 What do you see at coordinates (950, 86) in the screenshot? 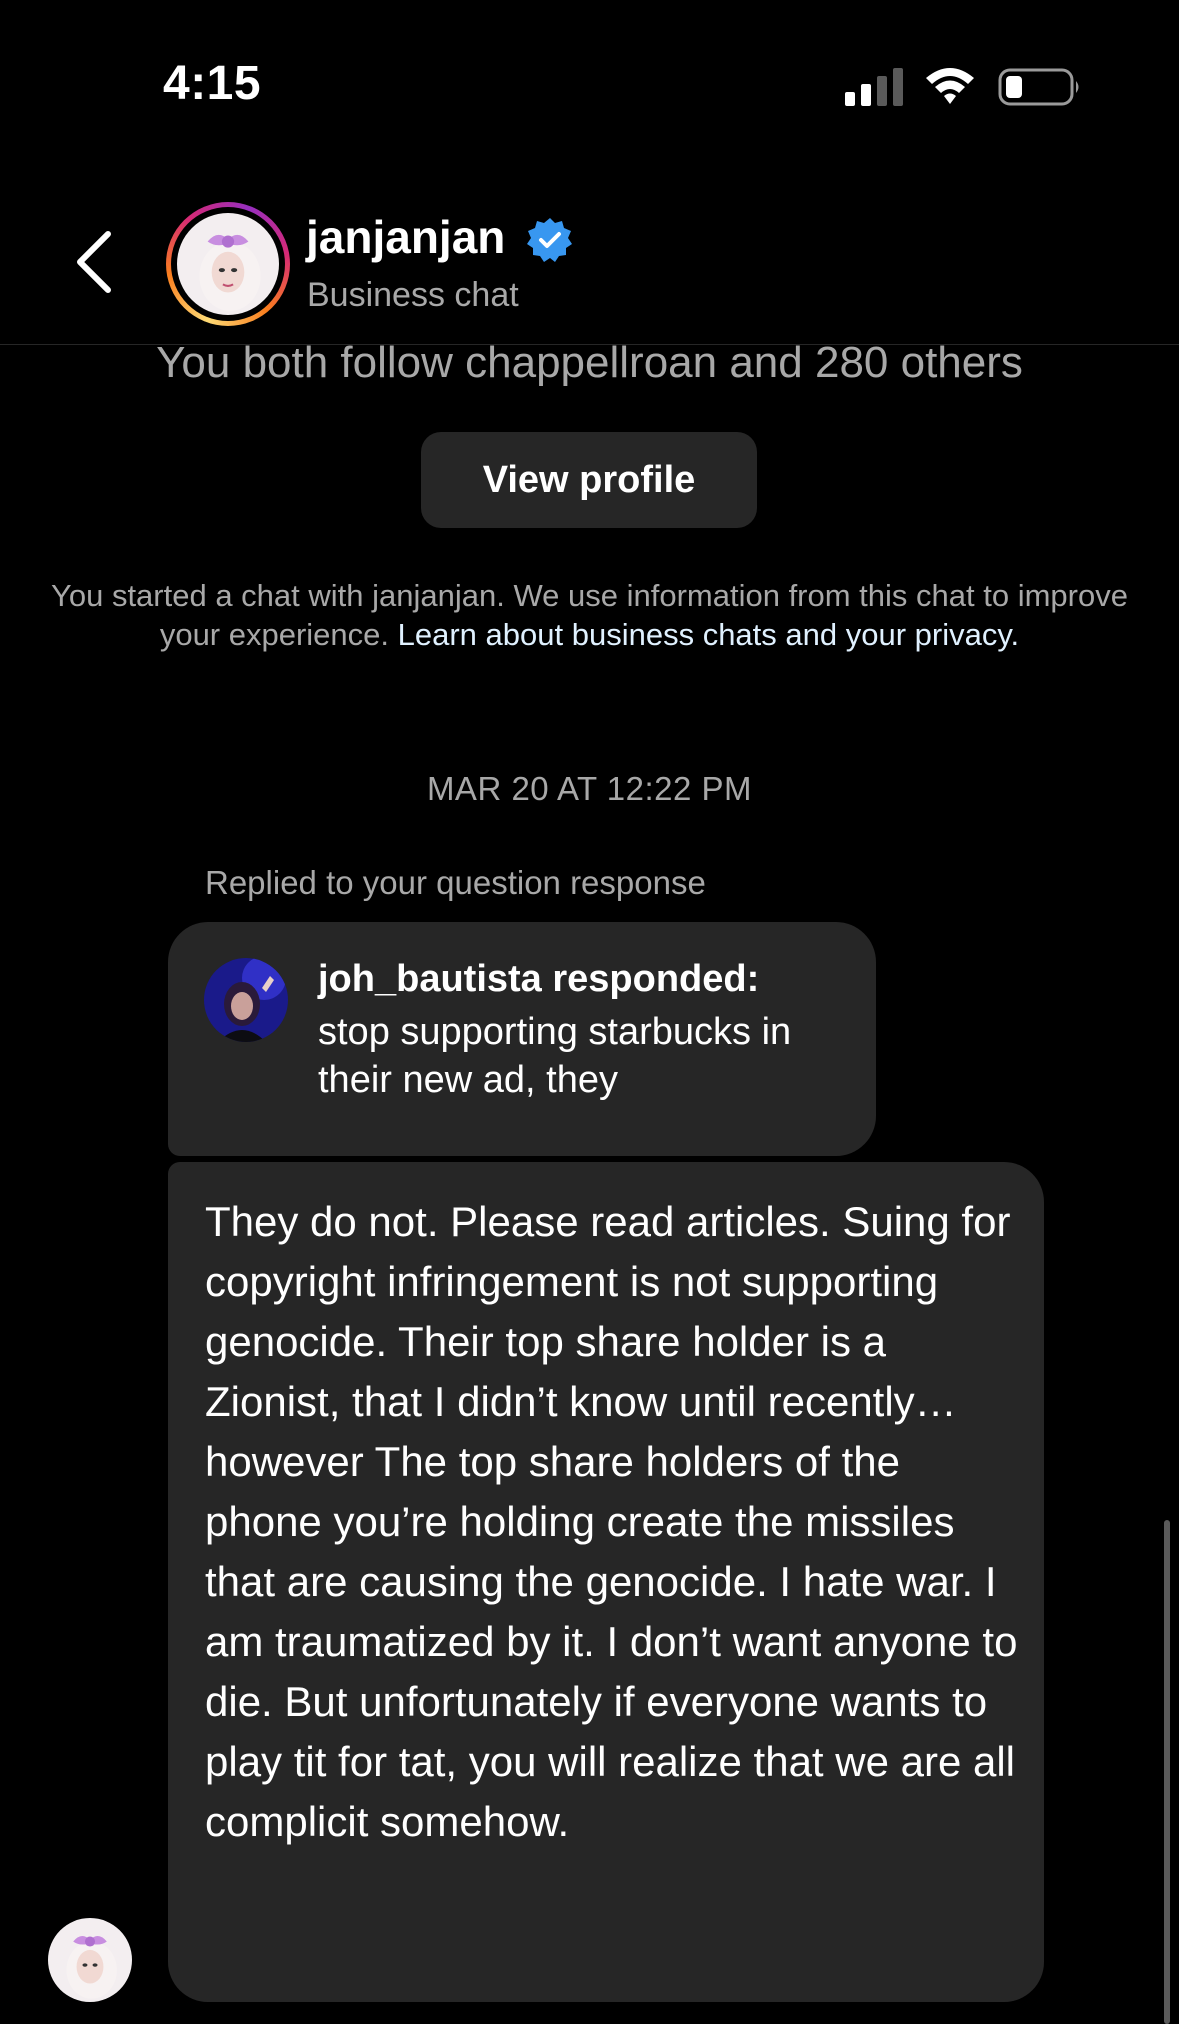
I see `wifi-icon` at bounding box center [950, 86].